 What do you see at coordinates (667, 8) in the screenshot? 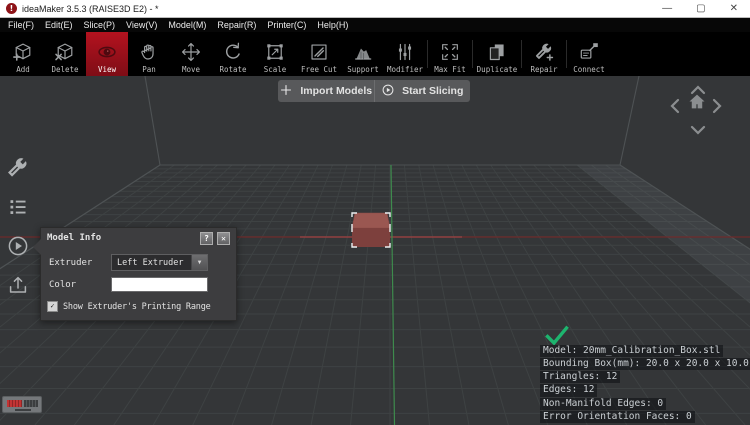
I see `minimize-button: —` at bounding box center [667, 8].